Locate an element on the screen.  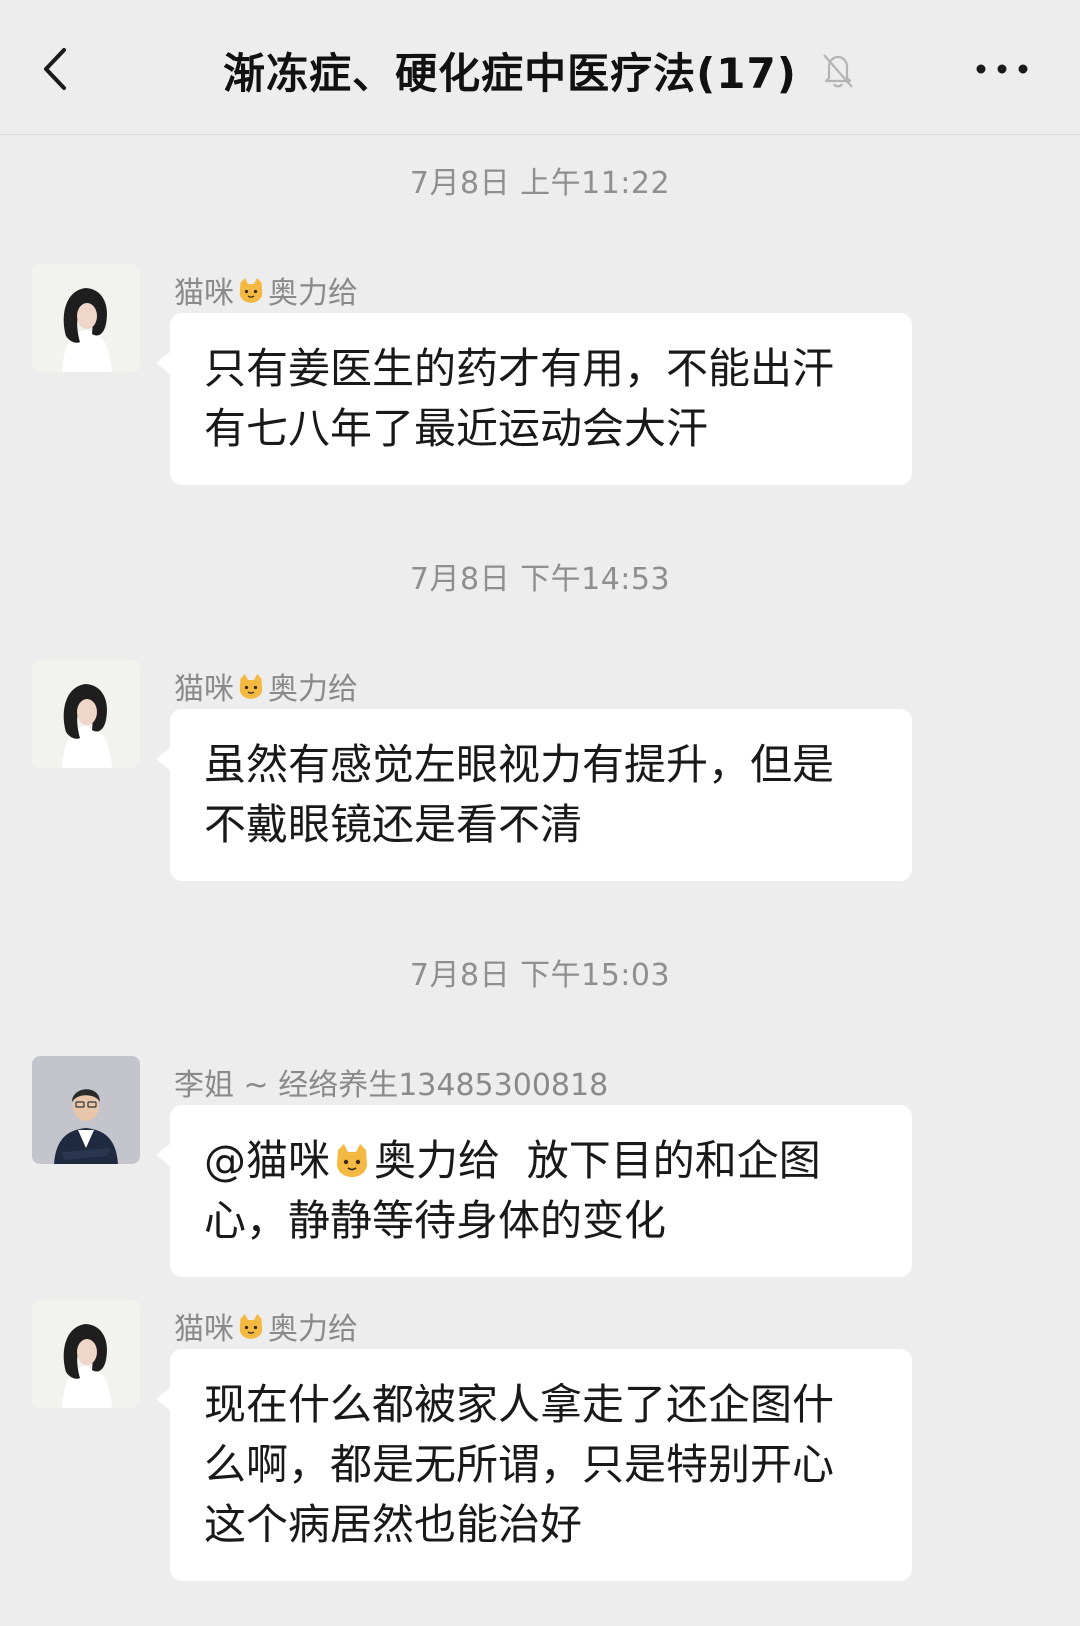
message-line: 心，静静等待身体的变化 is located at coordinates (435, 1220).